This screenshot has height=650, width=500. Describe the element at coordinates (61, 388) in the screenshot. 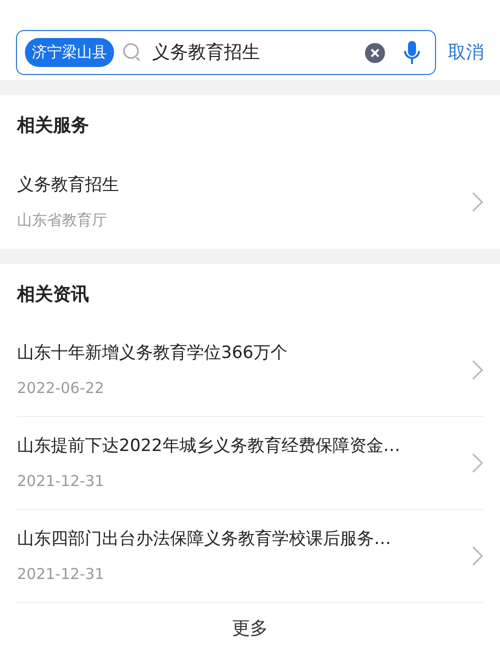

I see `item-date: 2022-06-22` at that location.